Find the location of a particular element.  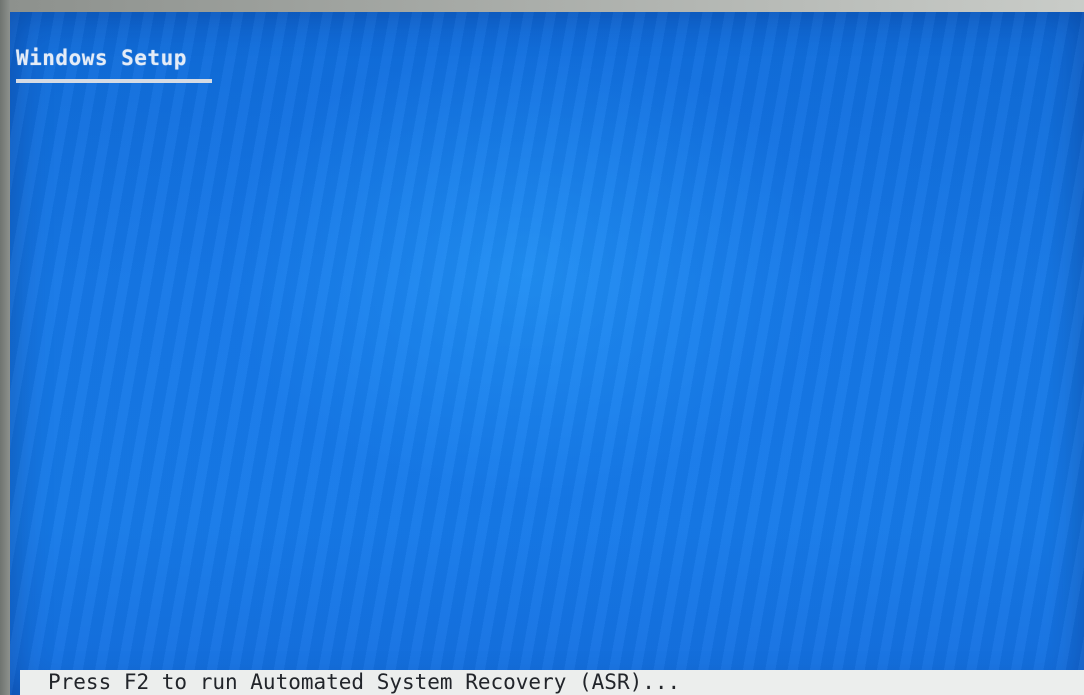

setup-title-underline is located at coordinates (114, 81).